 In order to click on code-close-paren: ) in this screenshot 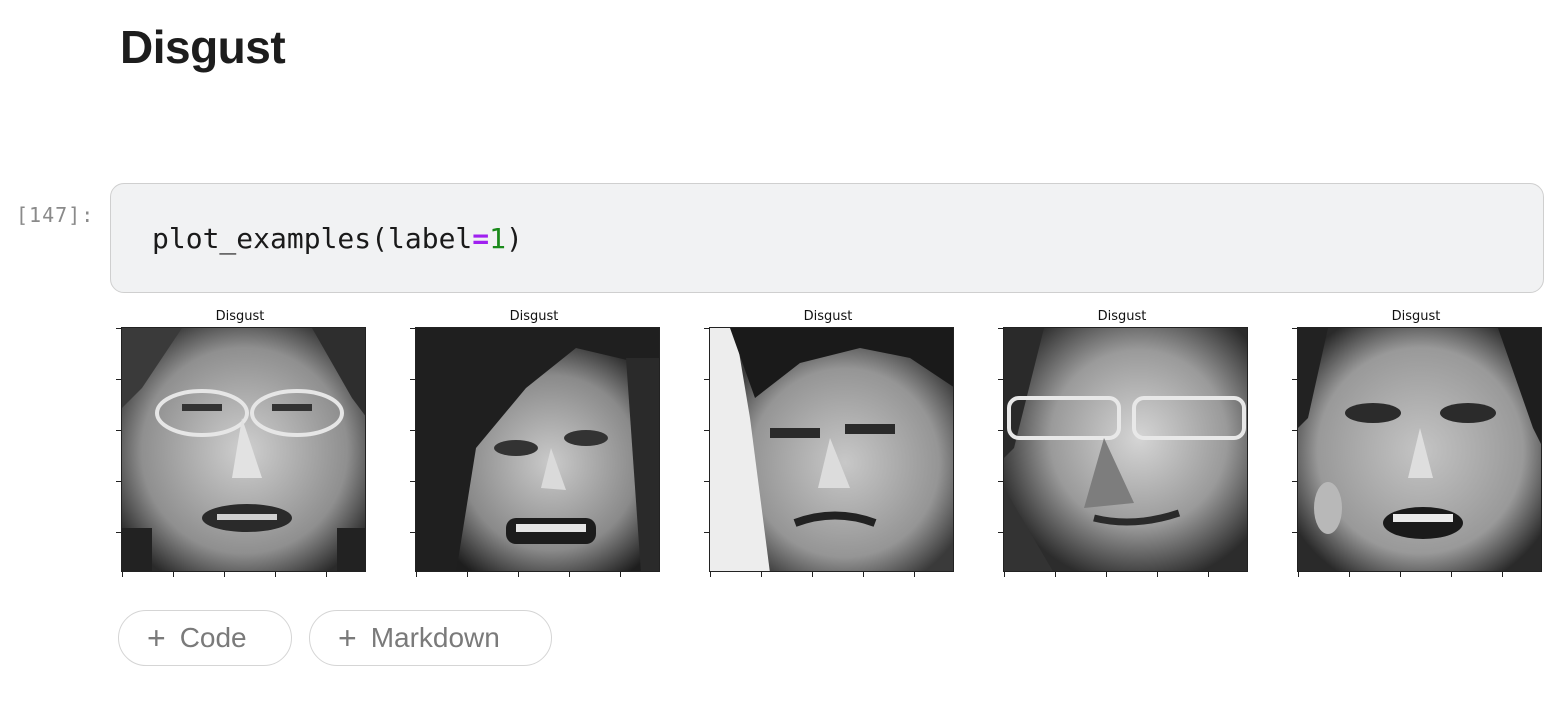, I will do `click(514, 238)`.